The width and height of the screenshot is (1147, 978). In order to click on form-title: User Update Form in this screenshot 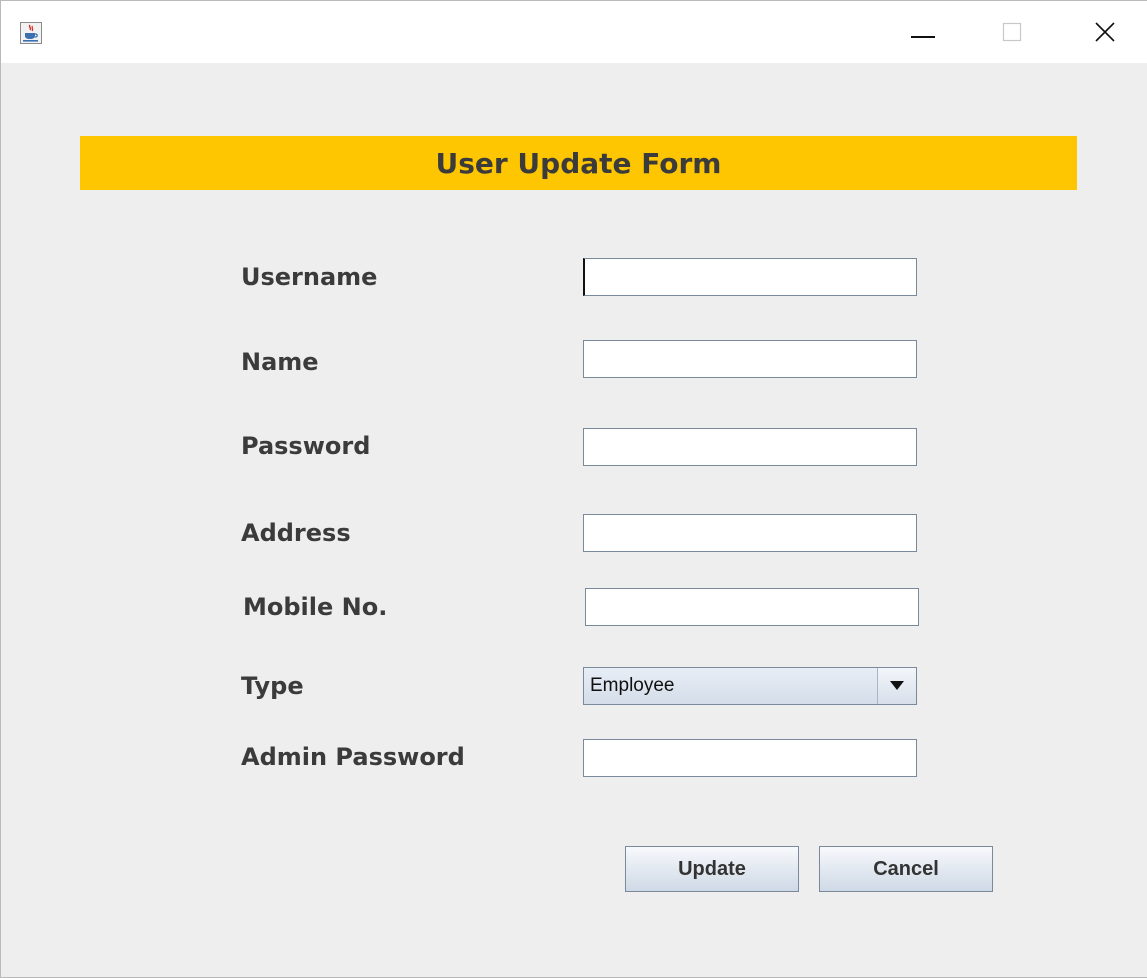, I will do `click(578, 163)`.